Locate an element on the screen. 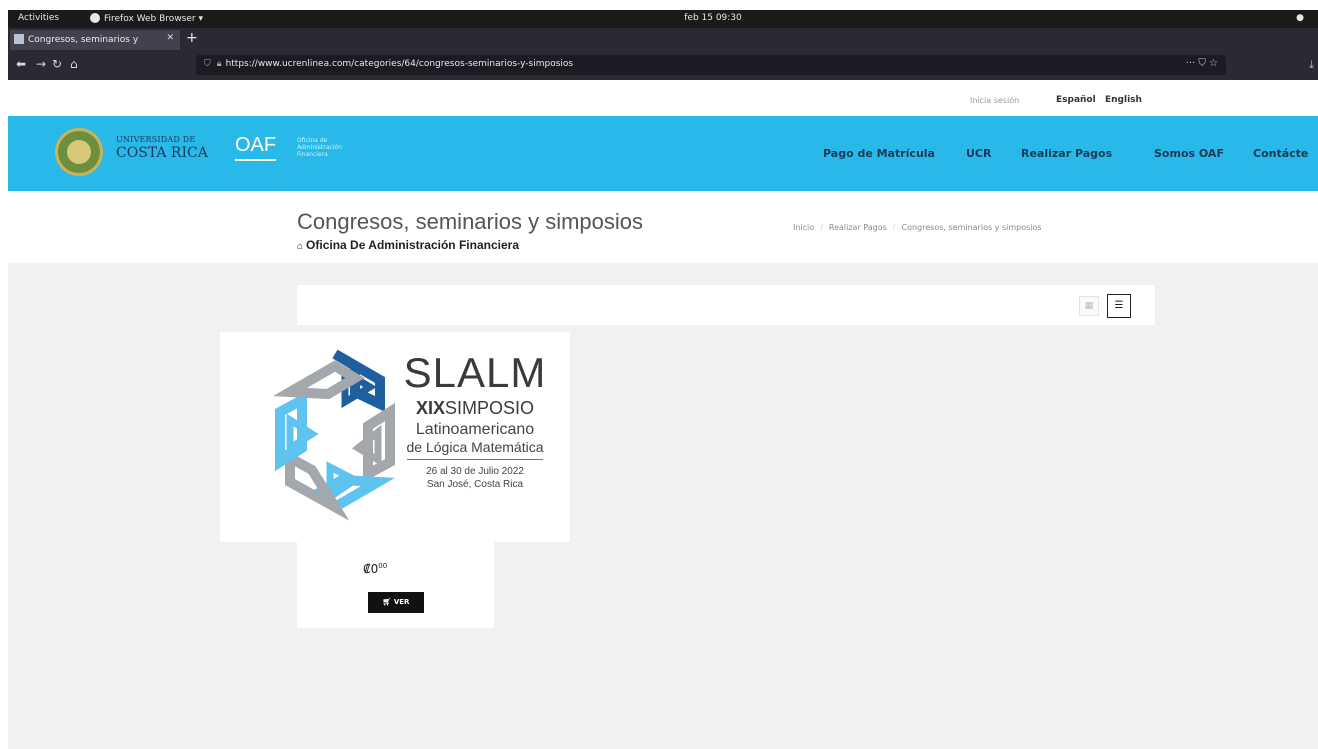  grid-view-button: ▦ is located at coordinates (1089, 306).